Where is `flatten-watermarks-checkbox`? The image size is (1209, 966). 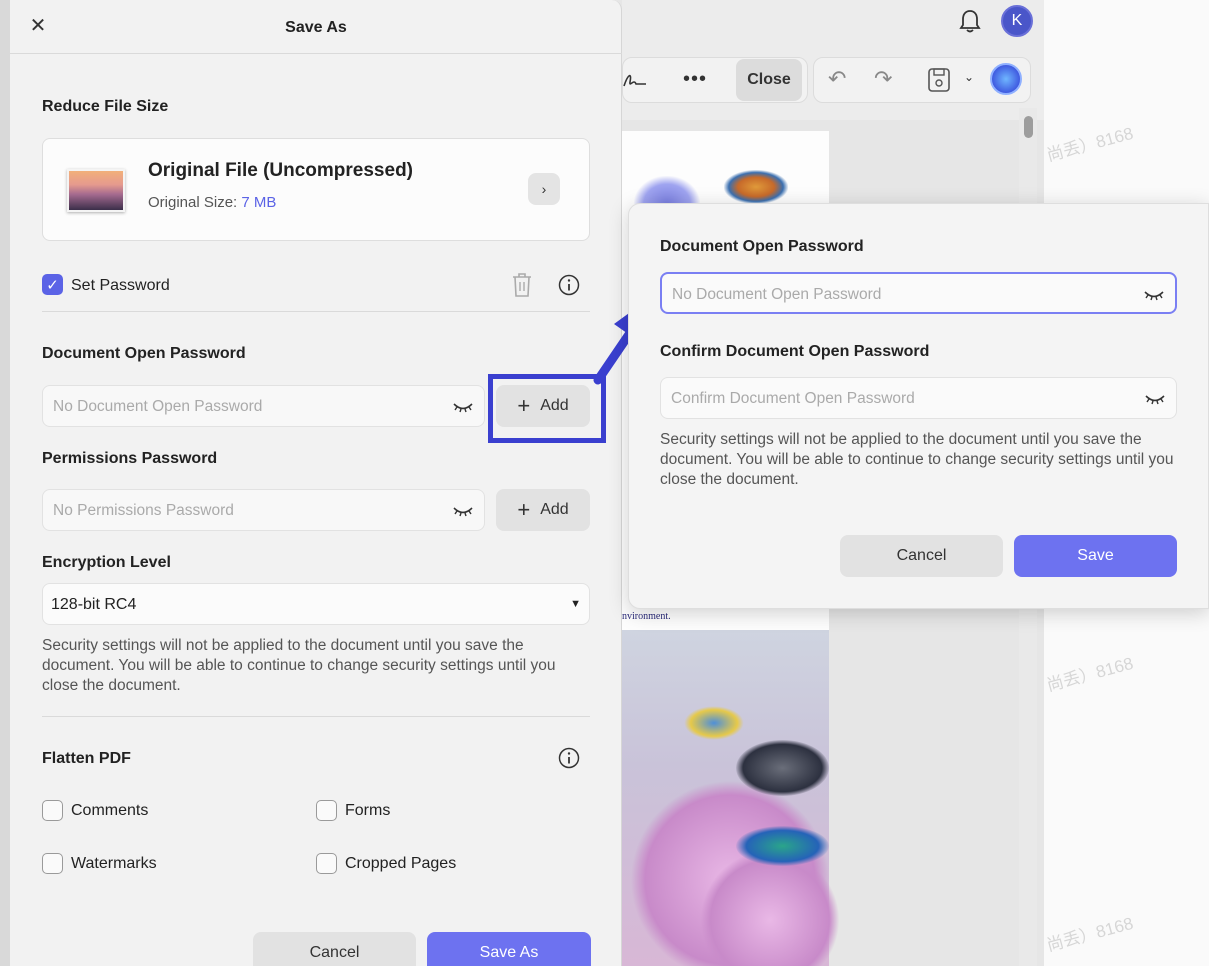
flatten-watermarks-checkbox is located at coordinates (52, 863).